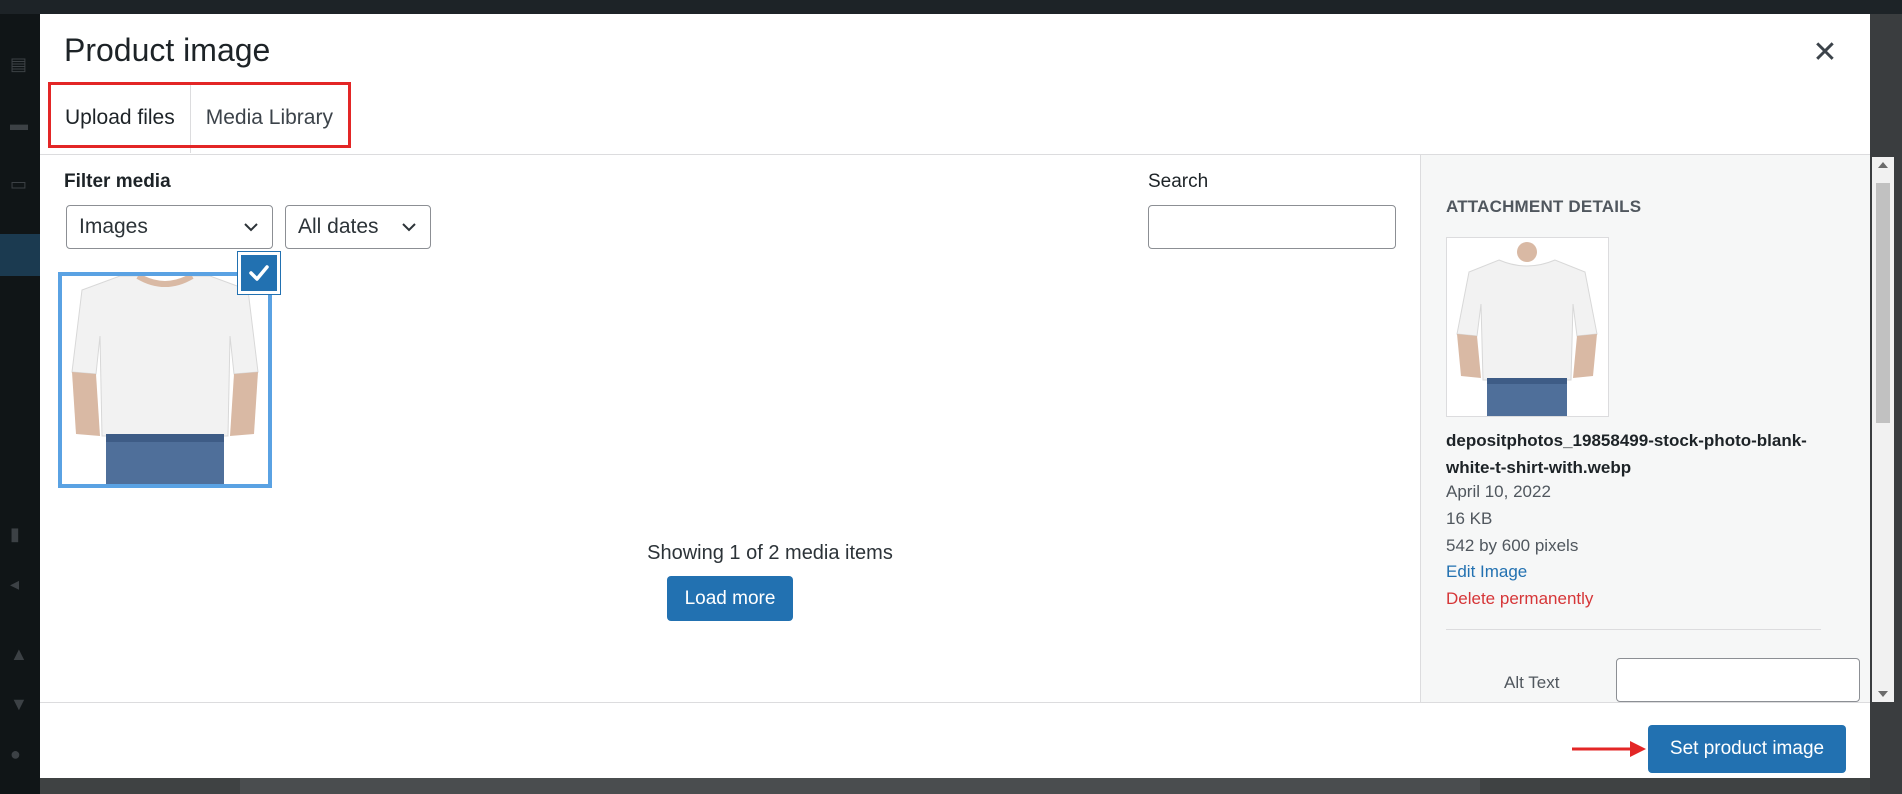 The image size is (1902, 794). I want to click on tshirt-preview-image, so click(1527, 327).